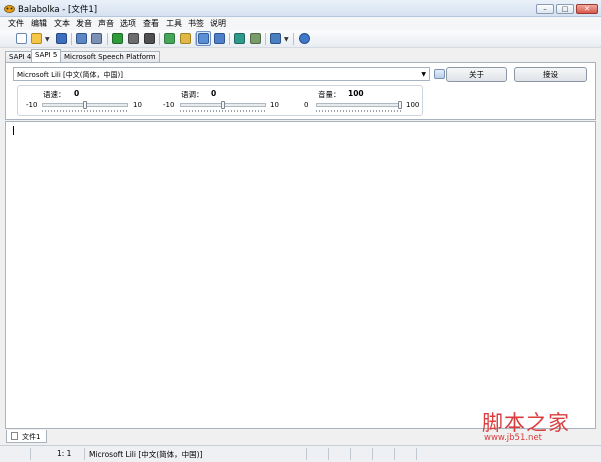 This screenshot has width=601, height=462. What do you see at coordinates (110, 56) in the screenshot?
I see `tab-speech-platform: Microsoft Speech Platform` at bounding box center [110, 56].